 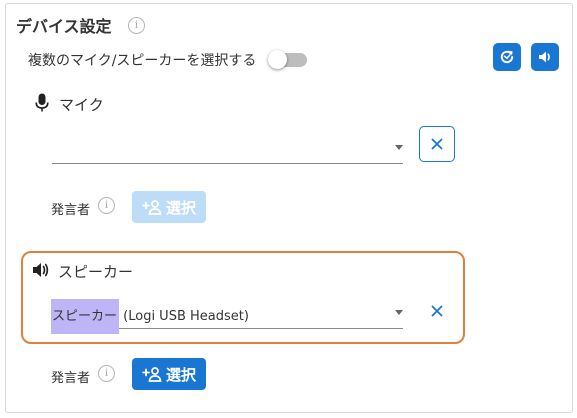 I want to click on speaker-select-value: スピーカー (Logi USB Headset), so click(x=150, y=316).